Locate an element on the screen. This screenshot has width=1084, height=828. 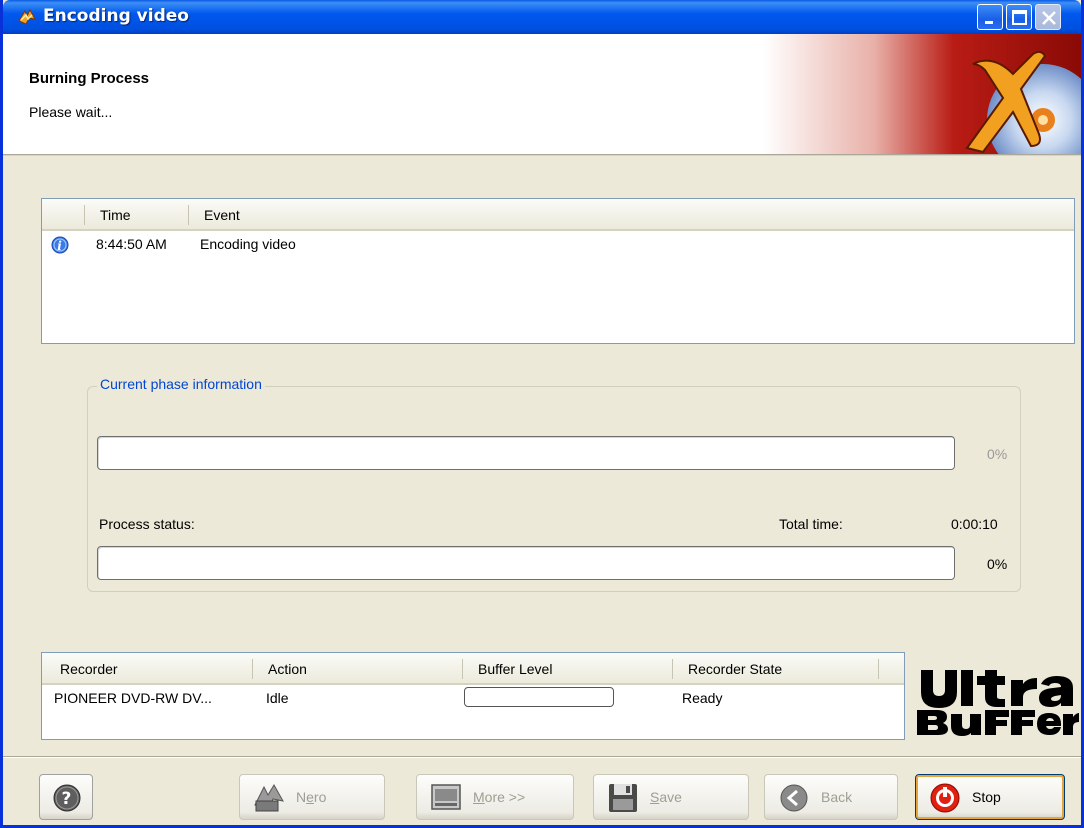
floppy-disk-icon is located at coordinates (623, 798).